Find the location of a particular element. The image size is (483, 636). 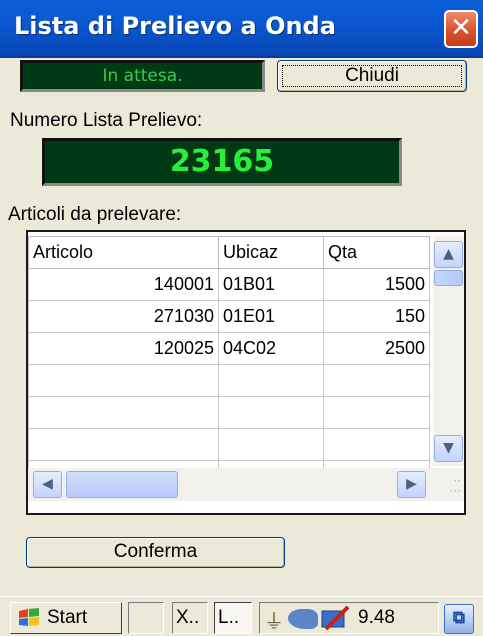

taskbar-task-l: L.. is located at coordinates (233, 618).